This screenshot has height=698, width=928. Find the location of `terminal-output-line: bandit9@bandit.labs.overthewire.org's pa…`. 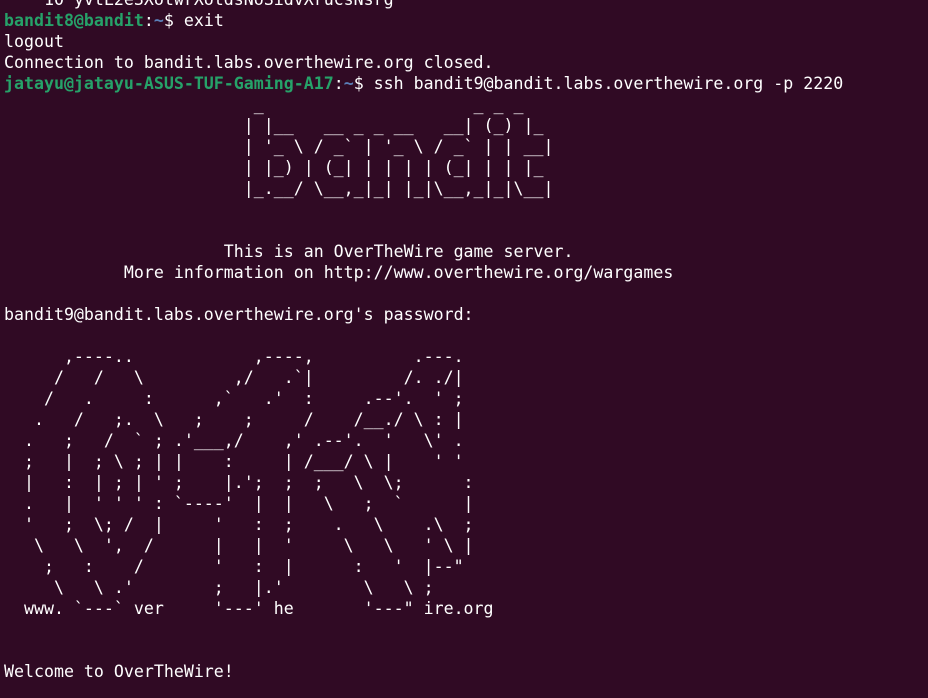

terminal-output-line: bandit9@bandit.labs.overthewire.org's pa… is located at coordinates (423, 314).